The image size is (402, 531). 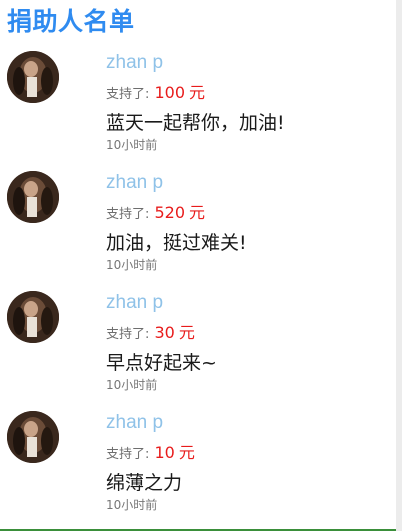 I want to click on support-line: 支持了: 520 元, so click(x=155, y=214).